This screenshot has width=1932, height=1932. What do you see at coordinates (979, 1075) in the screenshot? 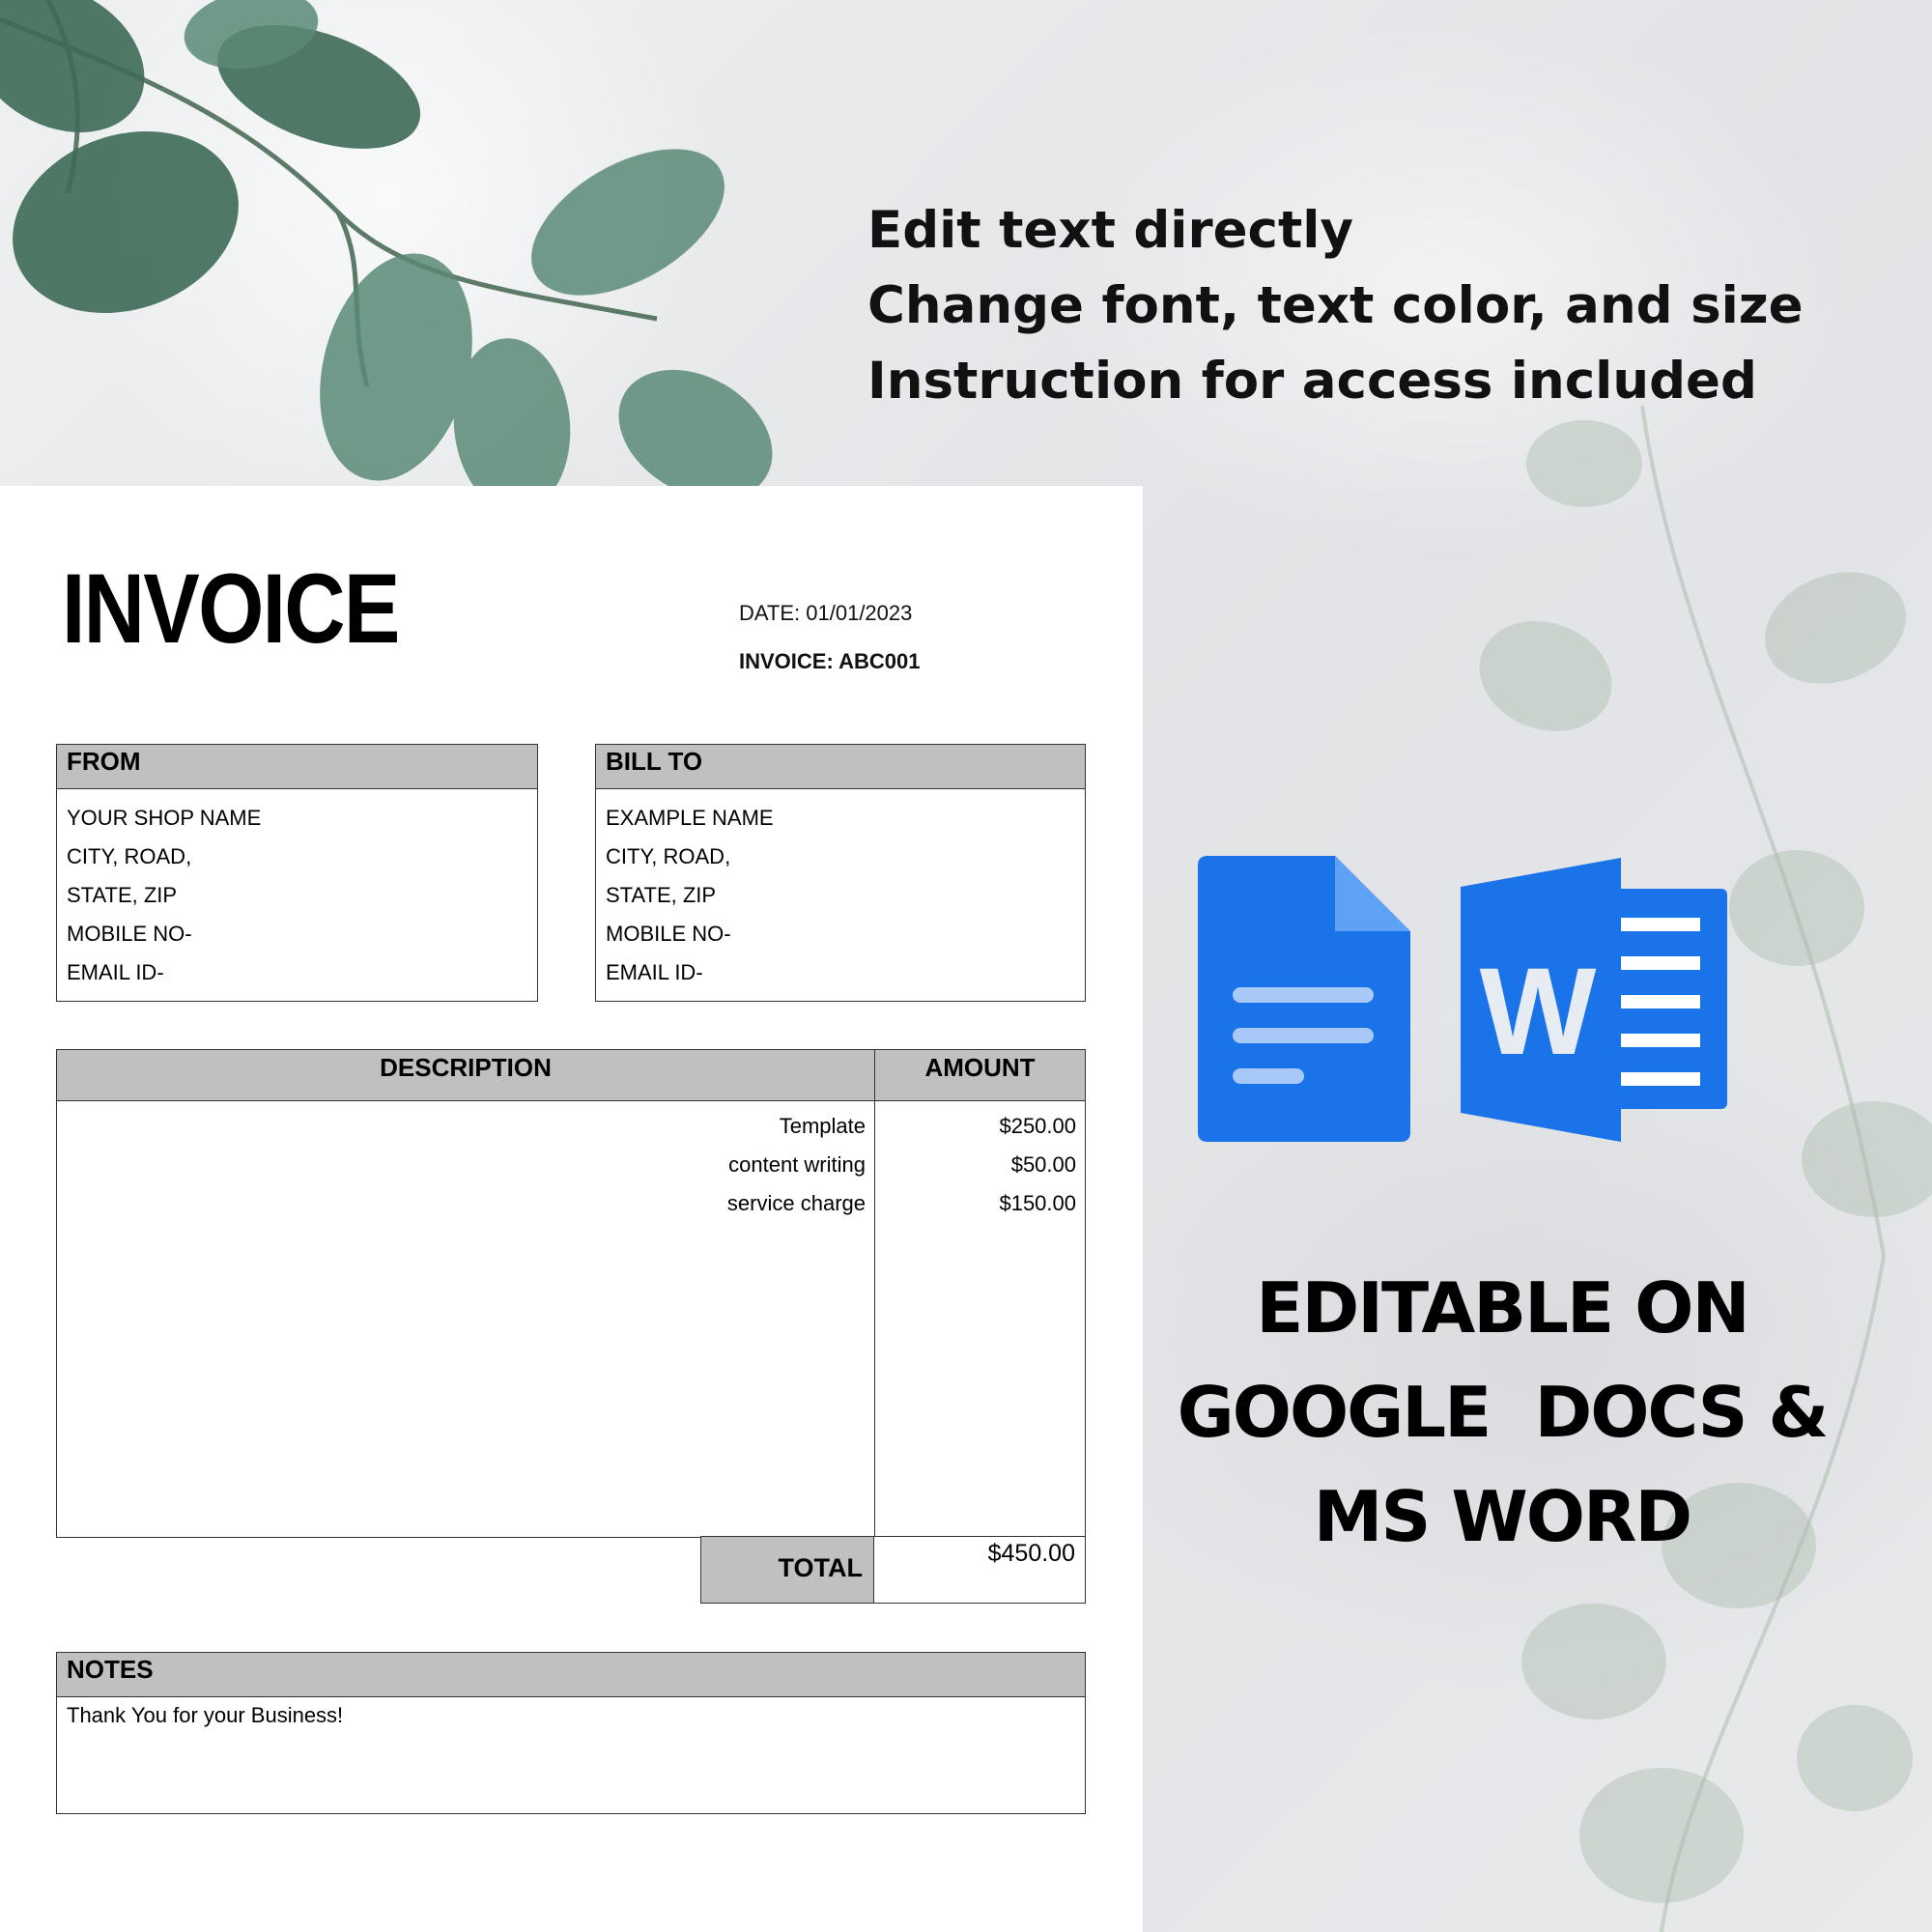
I see `amount-header: AMOUNT` at bounding box center [979, 1075].